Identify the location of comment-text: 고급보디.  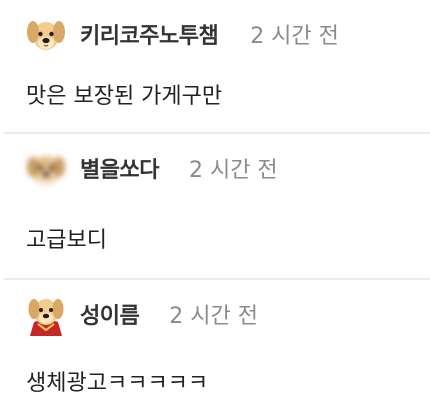
(66, 240).